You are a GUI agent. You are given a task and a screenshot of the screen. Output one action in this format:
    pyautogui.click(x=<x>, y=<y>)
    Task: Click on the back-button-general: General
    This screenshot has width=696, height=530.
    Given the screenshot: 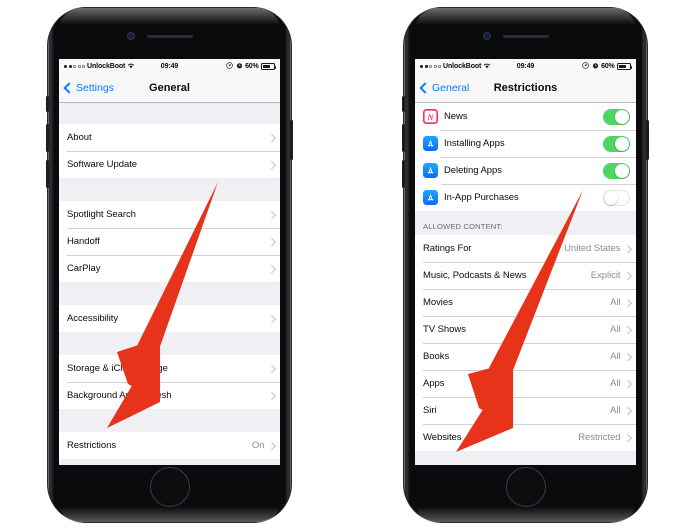 What is the action you would take?
    pyautogui.click(x=444, y=88)
    